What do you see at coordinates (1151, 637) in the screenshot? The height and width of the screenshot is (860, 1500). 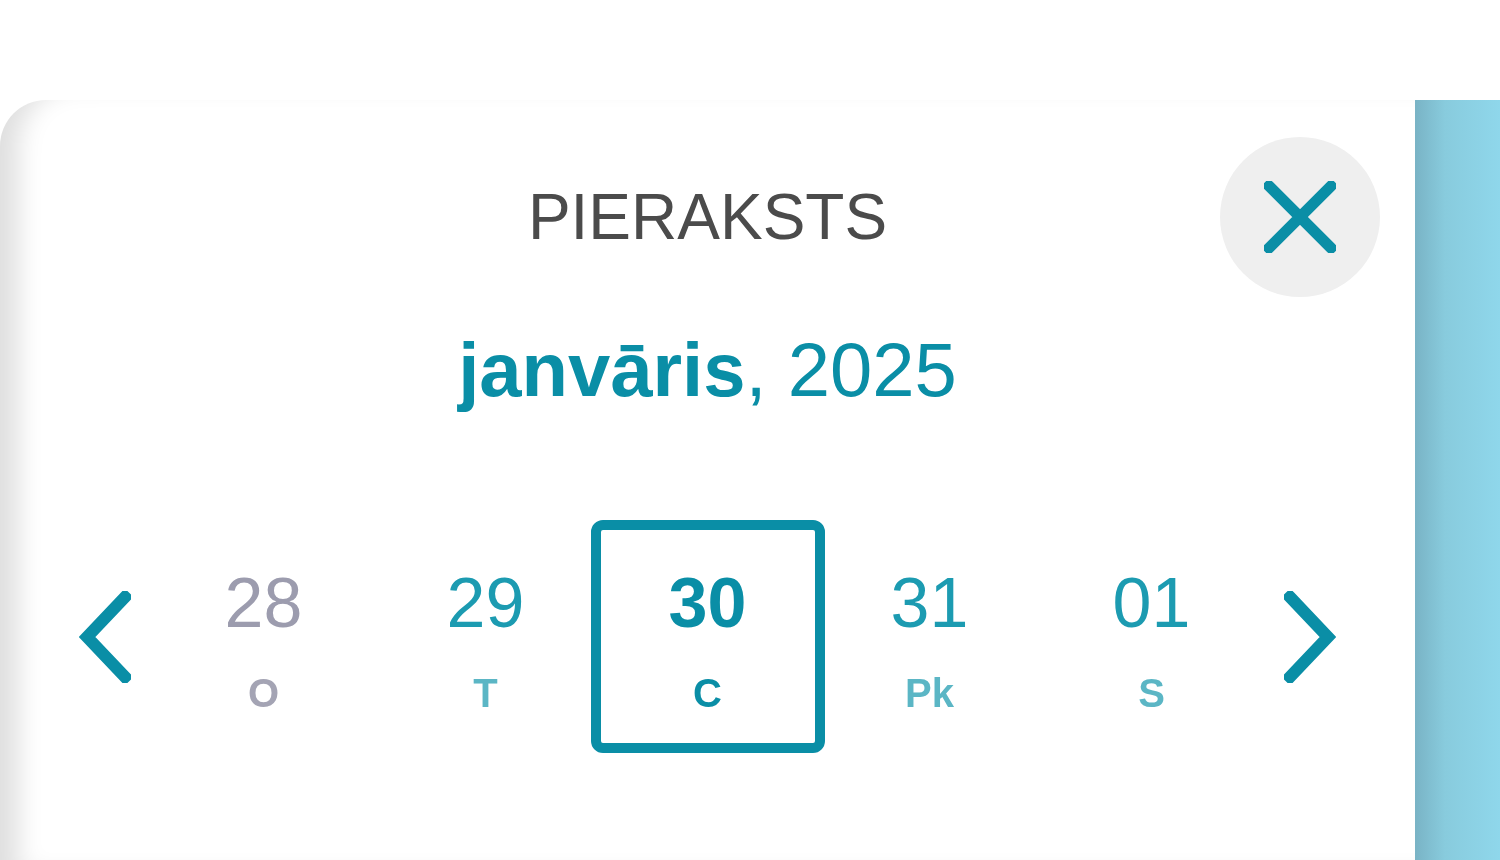 I see `day-button: 01 S` at bounding box center [1151, 637].